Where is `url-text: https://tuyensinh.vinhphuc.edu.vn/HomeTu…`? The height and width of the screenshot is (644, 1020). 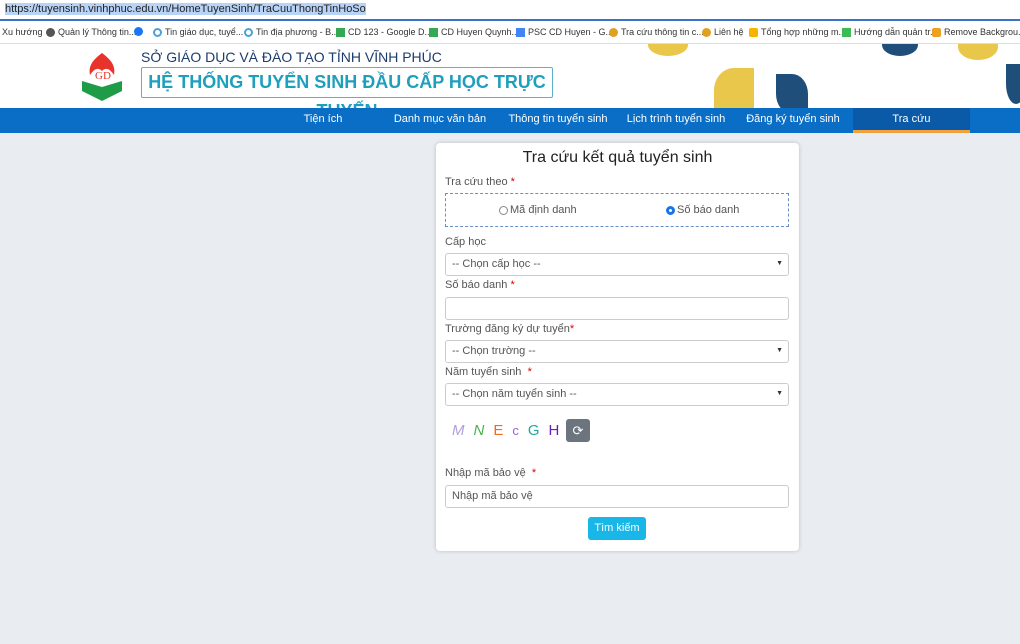
url-text: https://tuyensinh.vinhphuc.edu.vn/HomeTu… is located at coordinates (185, 9).